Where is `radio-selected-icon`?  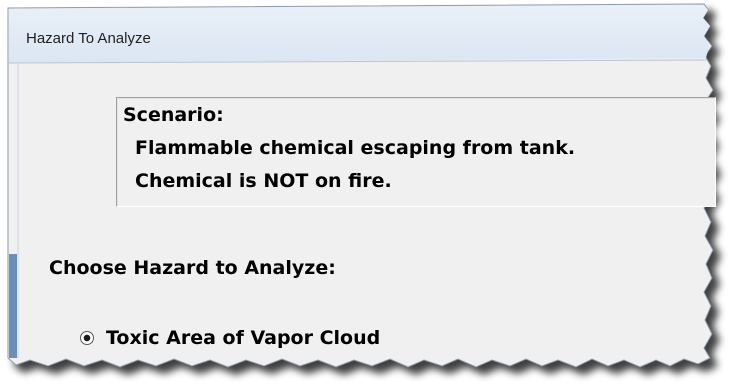
radio-selected-icon is located at coordinates (87, 338).